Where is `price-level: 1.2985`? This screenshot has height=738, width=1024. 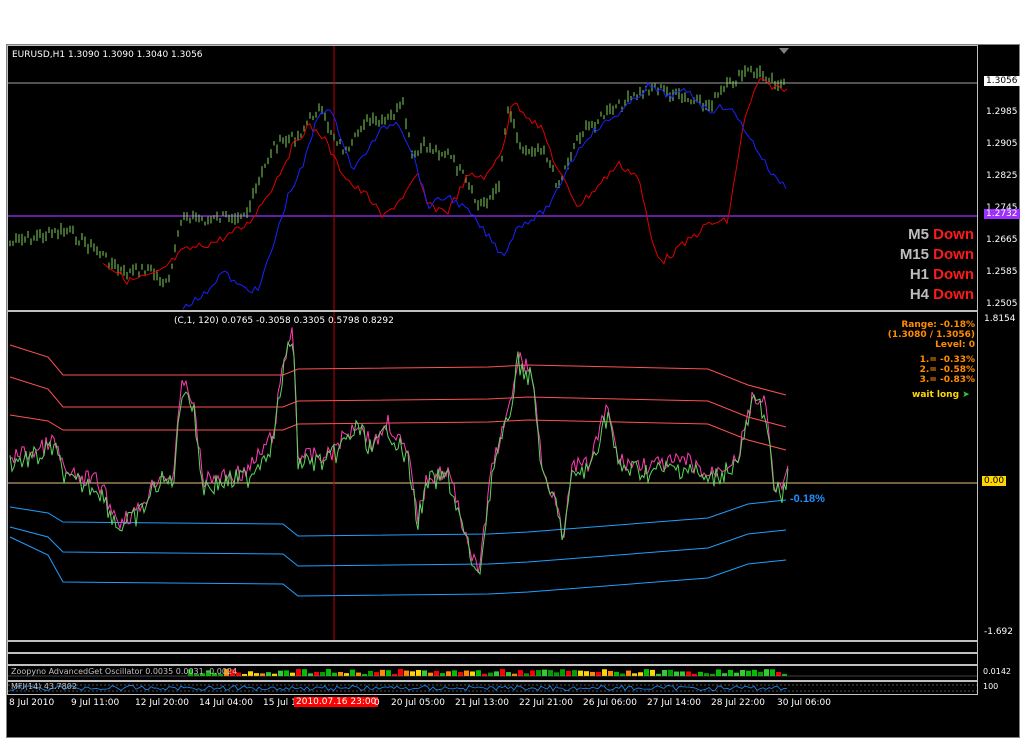
price-level: 1.2985 is located at coordinates (1002, 112).